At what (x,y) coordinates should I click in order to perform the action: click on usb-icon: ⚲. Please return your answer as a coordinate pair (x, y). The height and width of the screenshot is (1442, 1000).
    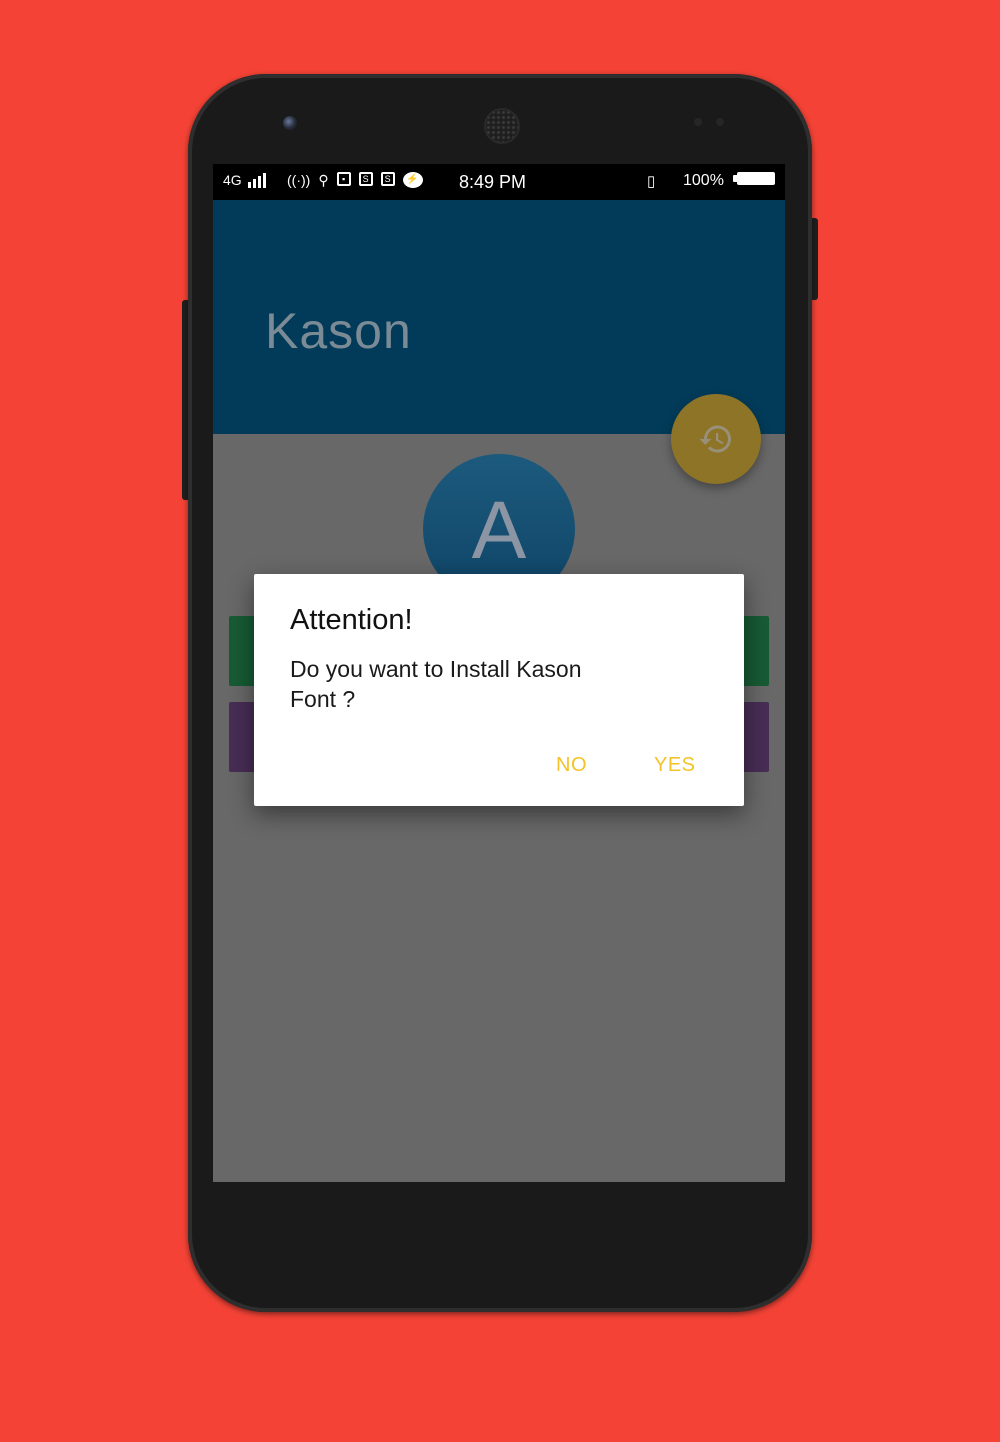
    Looking at the image, I should click on (323, 180).